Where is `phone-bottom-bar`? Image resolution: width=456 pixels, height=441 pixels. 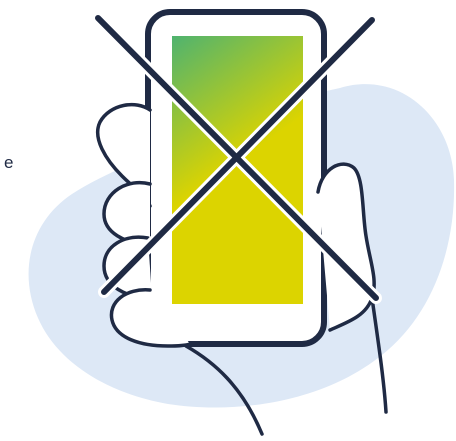
phone-bottom-bar is located at coordinates (237, 311).